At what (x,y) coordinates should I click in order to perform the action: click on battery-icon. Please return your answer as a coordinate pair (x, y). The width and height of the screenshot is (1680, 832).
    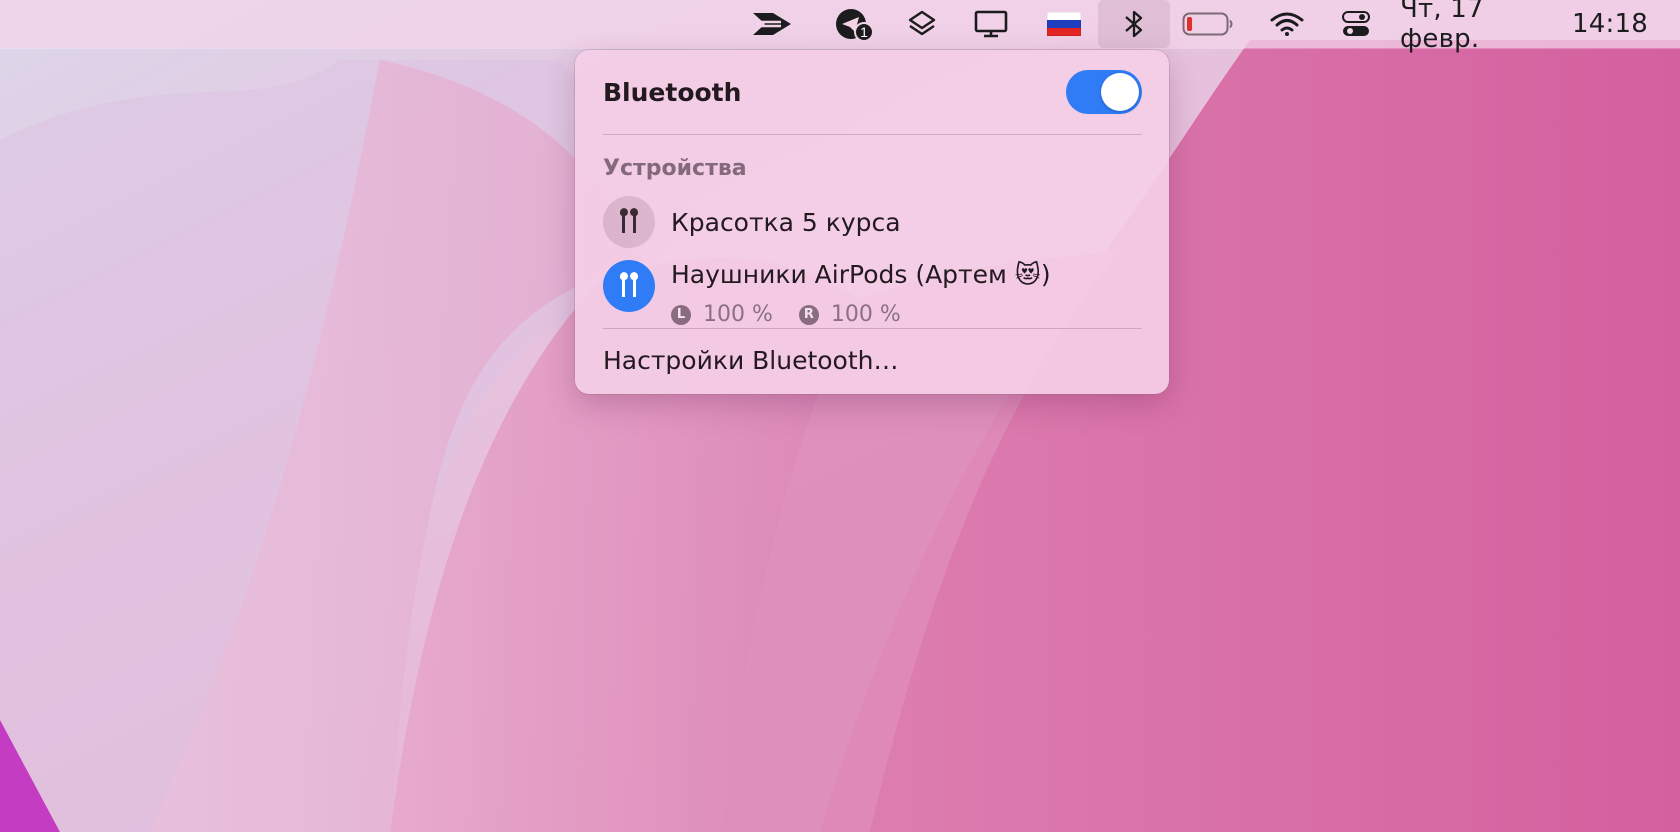
    Looking at the image, I should click on (1208, 24).